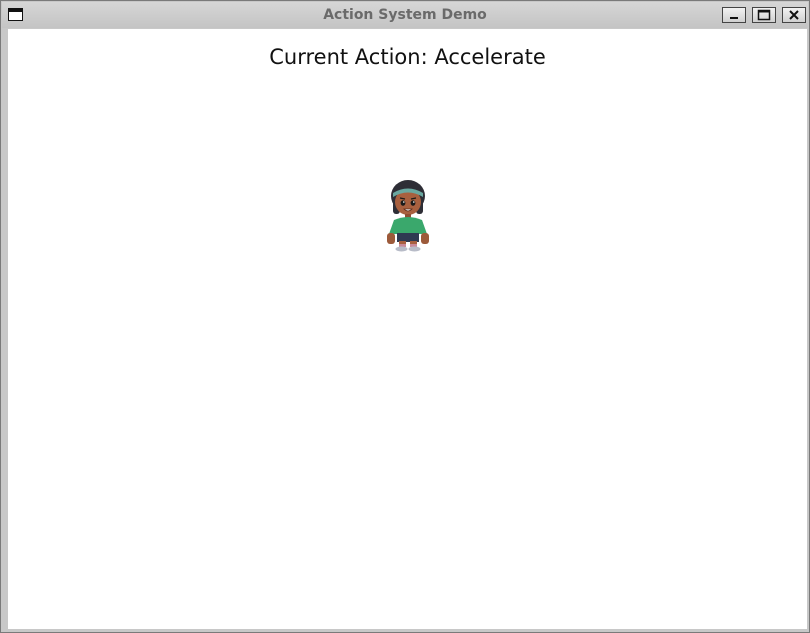 The height and width of the screenshot is (633, 810). I want to click on current-action-label: Current Action: Accelerate, so click(407, 57).